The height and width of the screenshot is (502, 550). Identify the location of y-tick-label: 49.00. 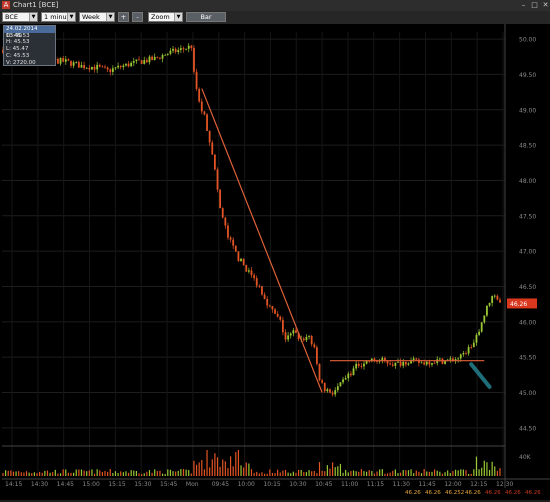
(527, 110).